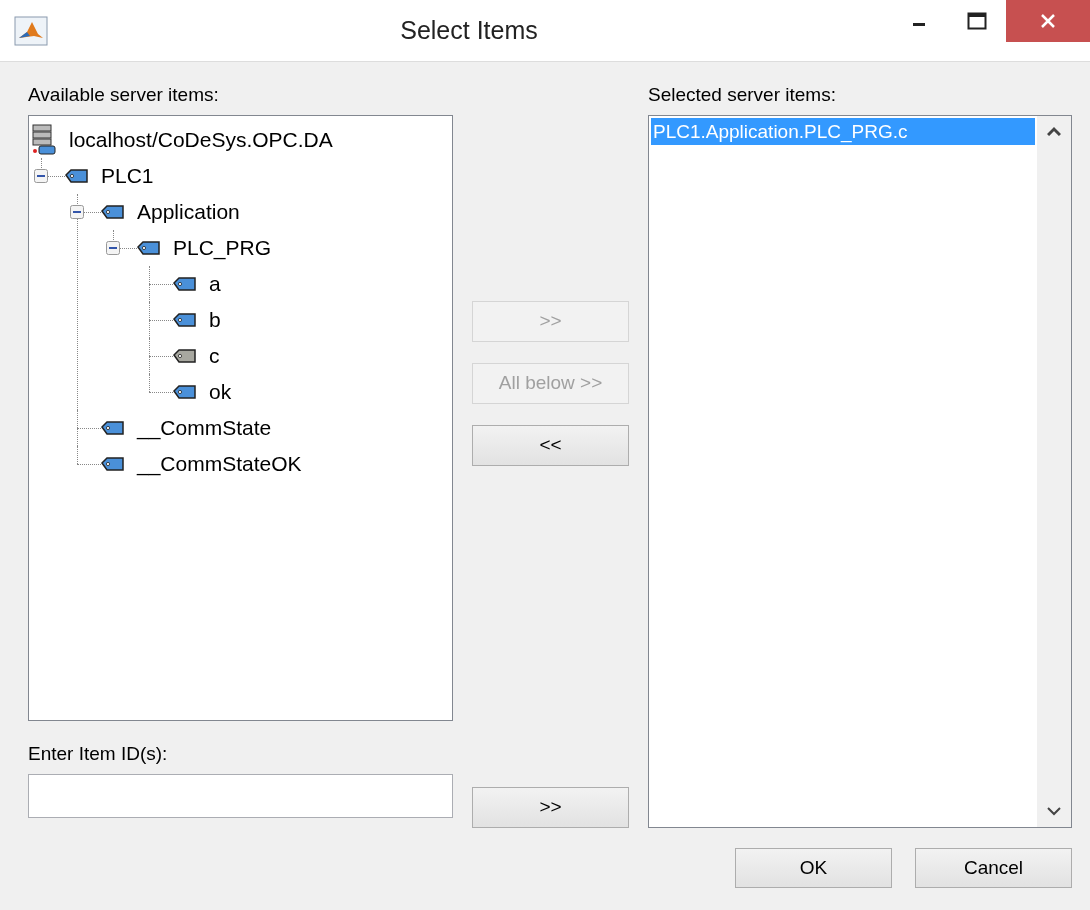  What do you see at coordinates (204, 428) in the screenshot?
I see `tree-item: __CommState` at bounding box center [204, 428].